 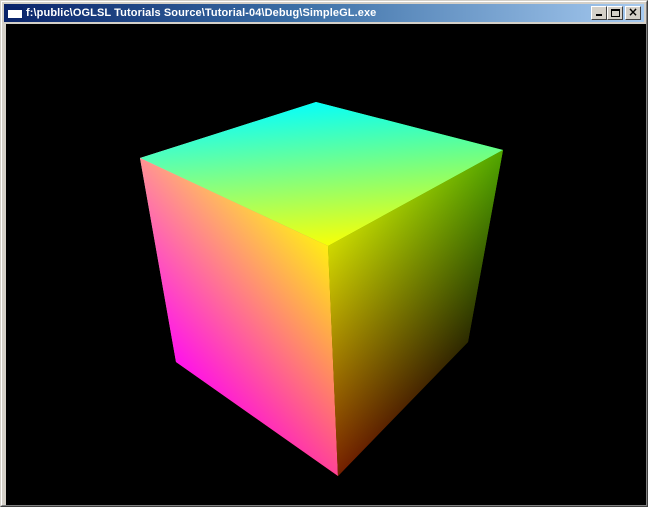 I want to click on close-button: ×, so click(x=633, y=12).